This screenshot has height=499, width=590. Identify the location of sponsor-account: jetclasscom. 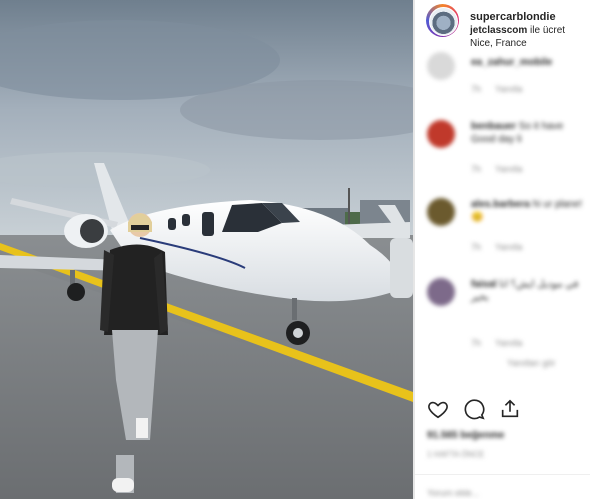
(498, 30).